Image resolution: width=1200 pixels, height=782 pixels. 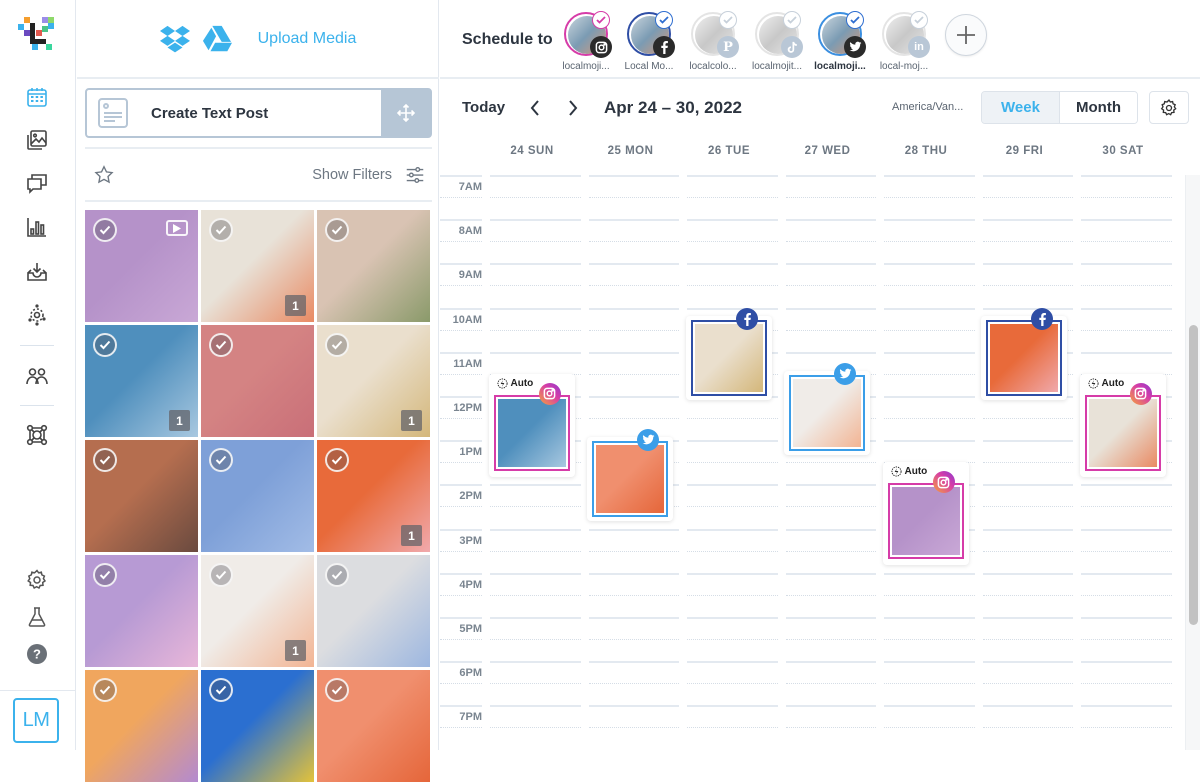 What do you see at coordinates (307, 39) in the screenshot?
I see `upload-media-link: Upload Media` at bounding box center [307, 39].